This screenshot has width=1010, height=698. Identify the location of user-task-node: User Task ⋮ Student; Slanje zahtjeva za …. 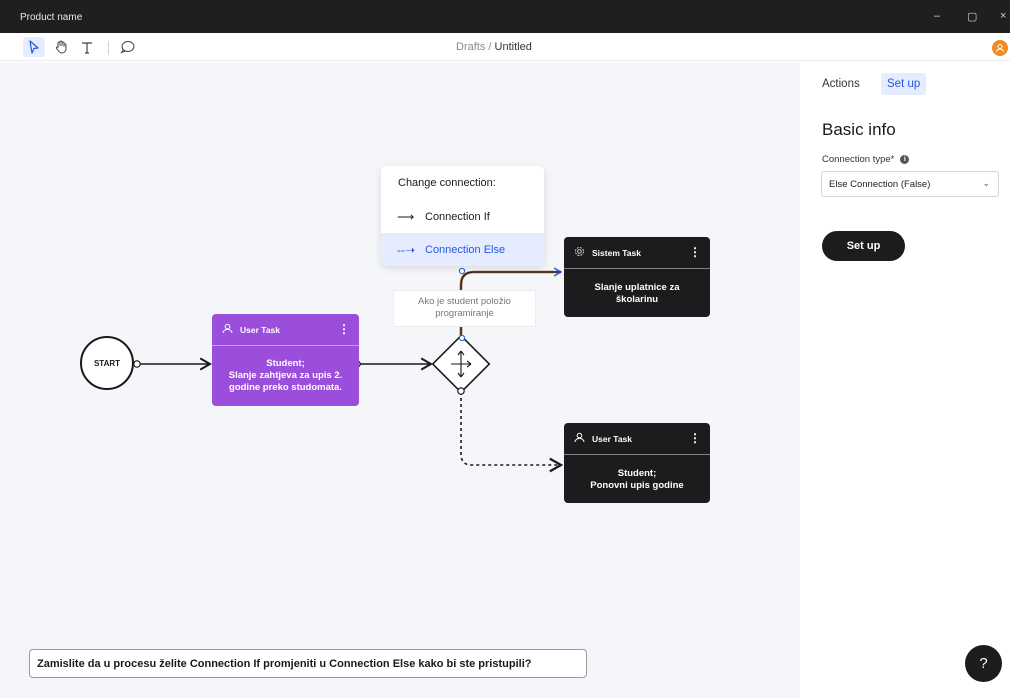
(285, 360).